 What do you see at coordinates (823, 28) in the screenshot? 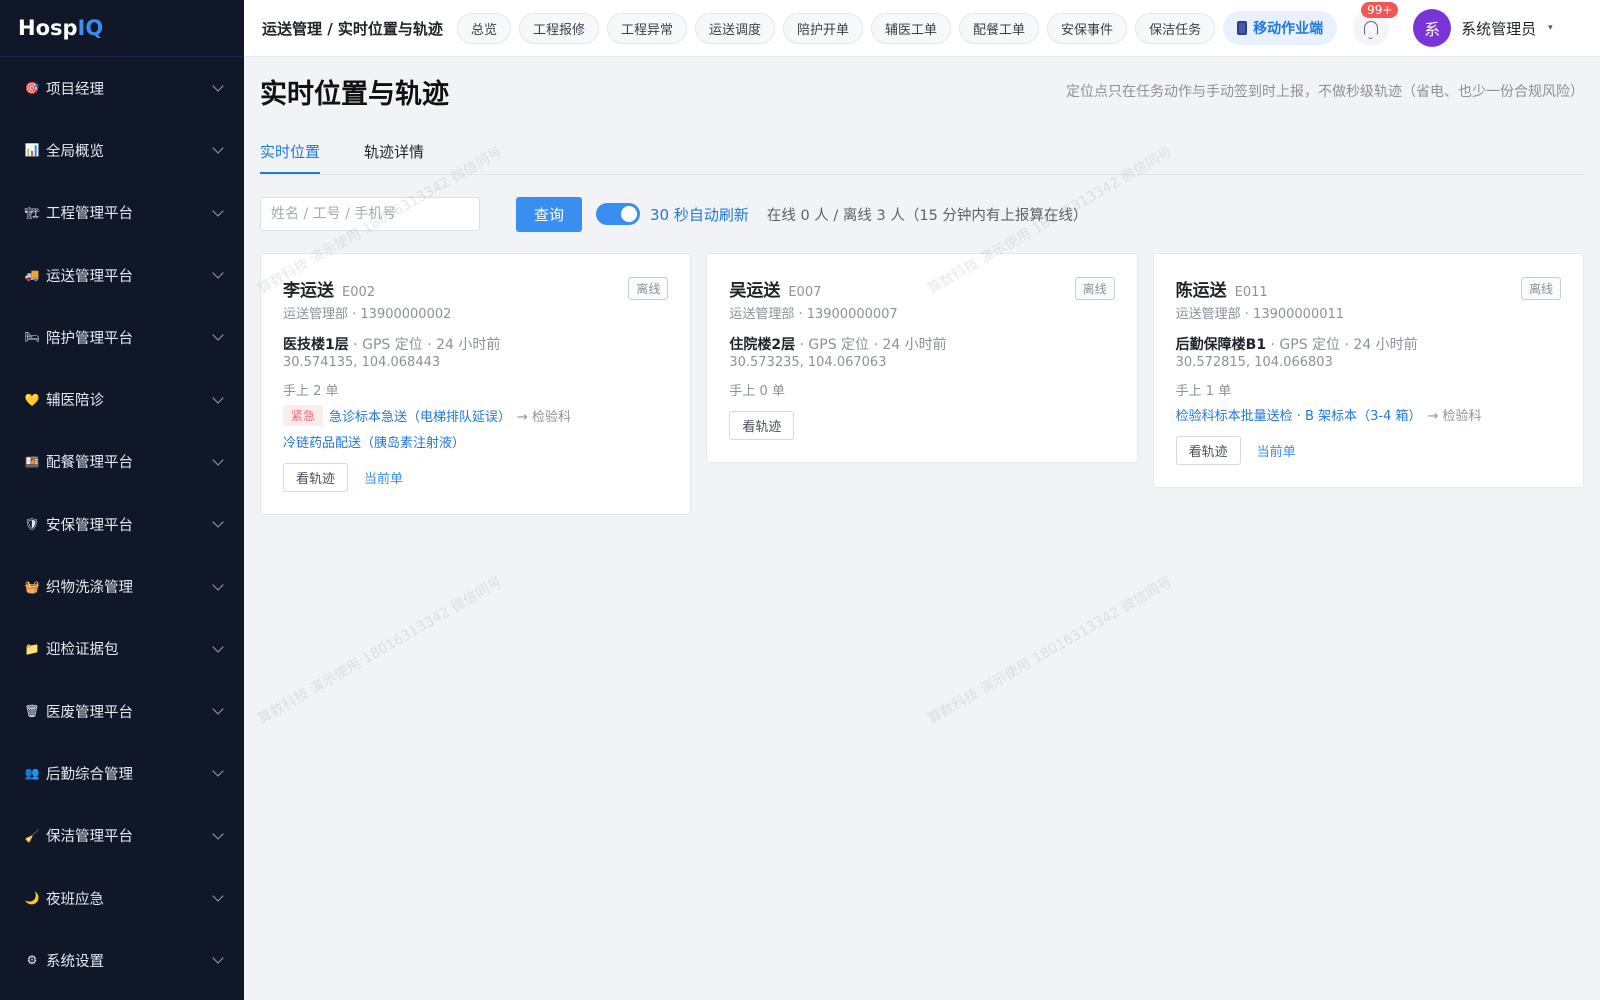
I see `quick-tab: 陪护开单` at bounding box center [823, 28].